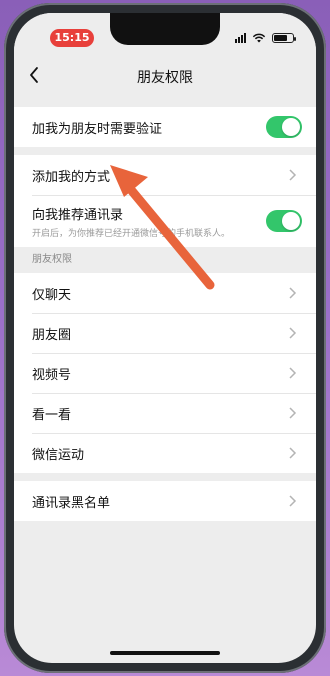 This screenshot has height=676, width=330. I want to click on permission-label: 看一看, so click(52, 415).